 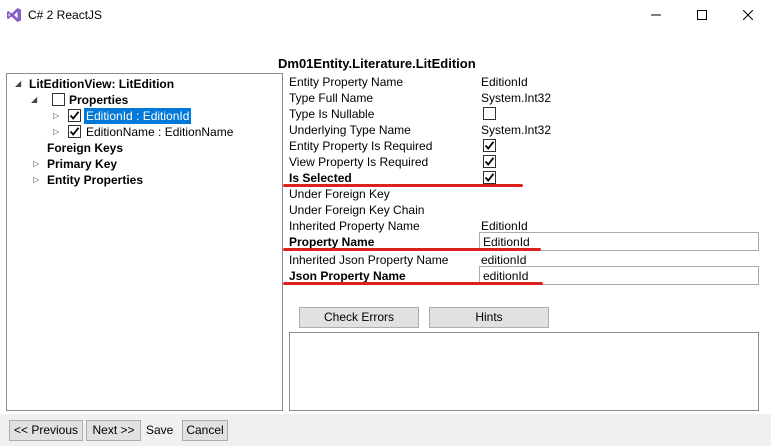 What do you see at coordinates (489, 113) in the screenshot?
I see `type-is-nullable-checkbox` at bounding box center [489, 113].